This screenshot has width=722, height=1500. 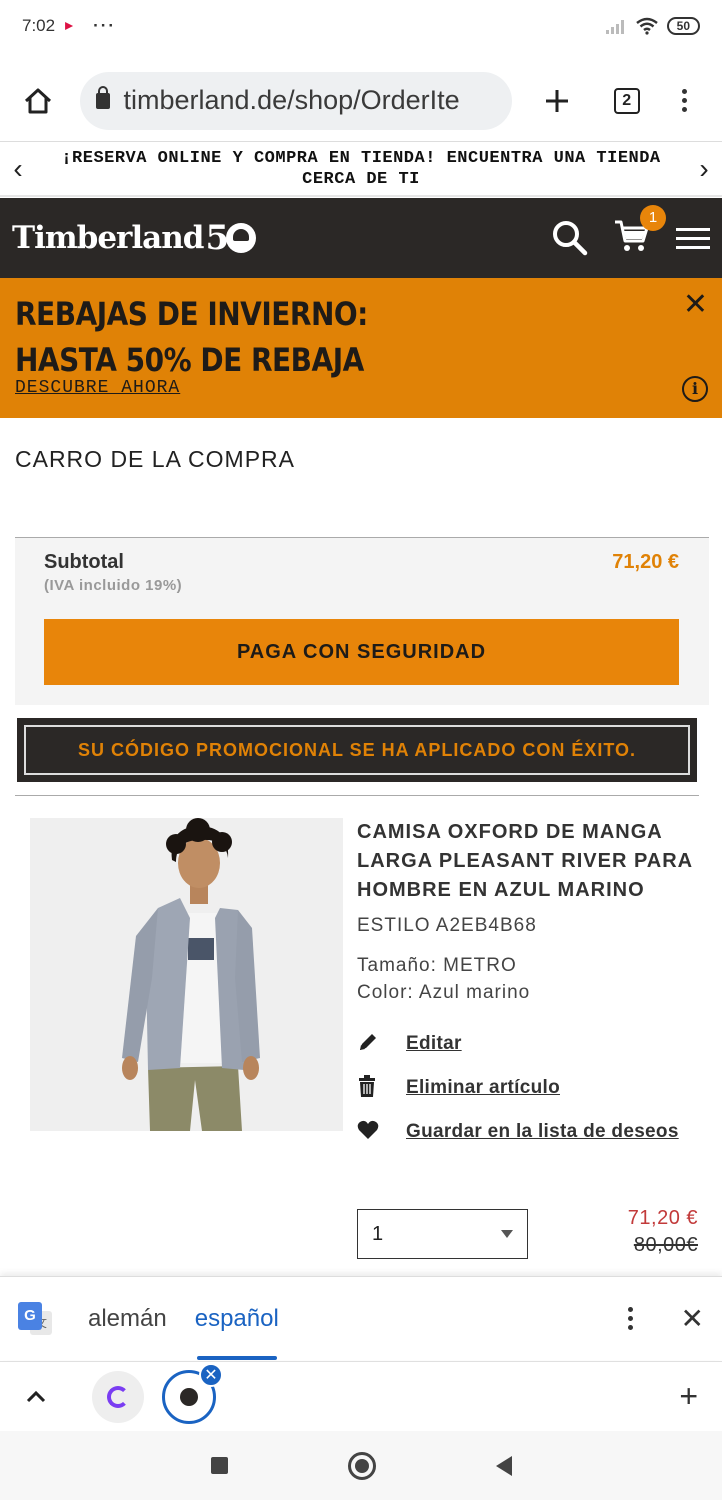 What do you see at coordinates (662, 1218) in the screenshot?
I see `sale-price: 71,20 €` at bounding box center [662, 1218].